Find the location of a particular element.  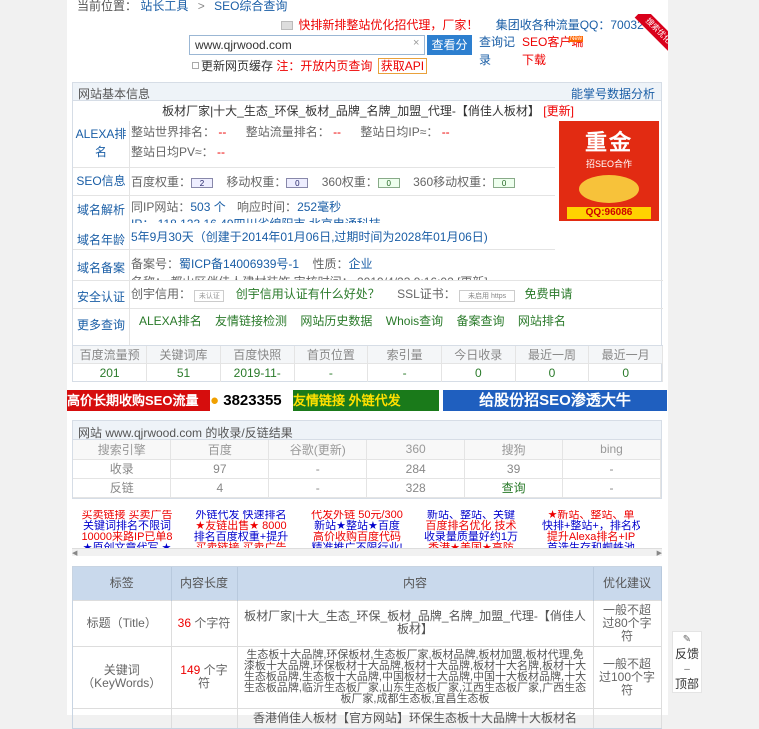

table-row: 香港俏佳人板材【官方网站】环保生态板十大品牌十大板材名 is located at coordinates (367, 717).